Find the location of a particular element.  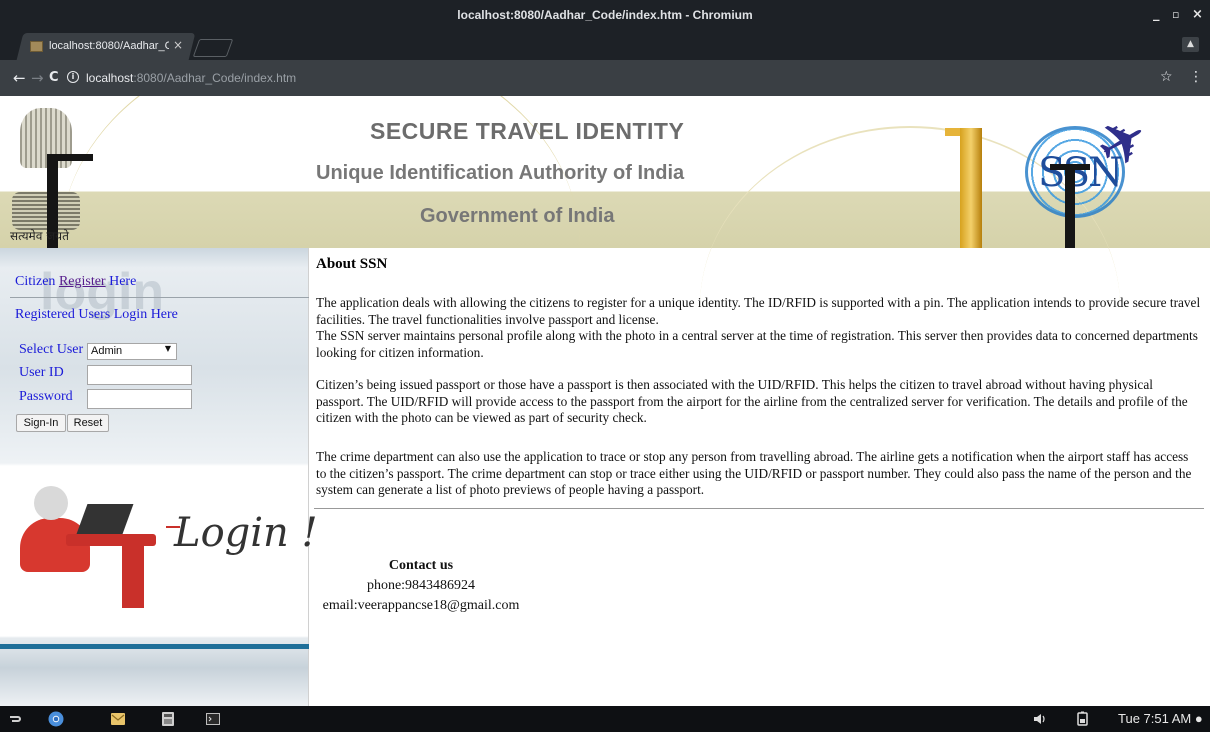

site-info-icon: i is located at coordinates (73, 77).